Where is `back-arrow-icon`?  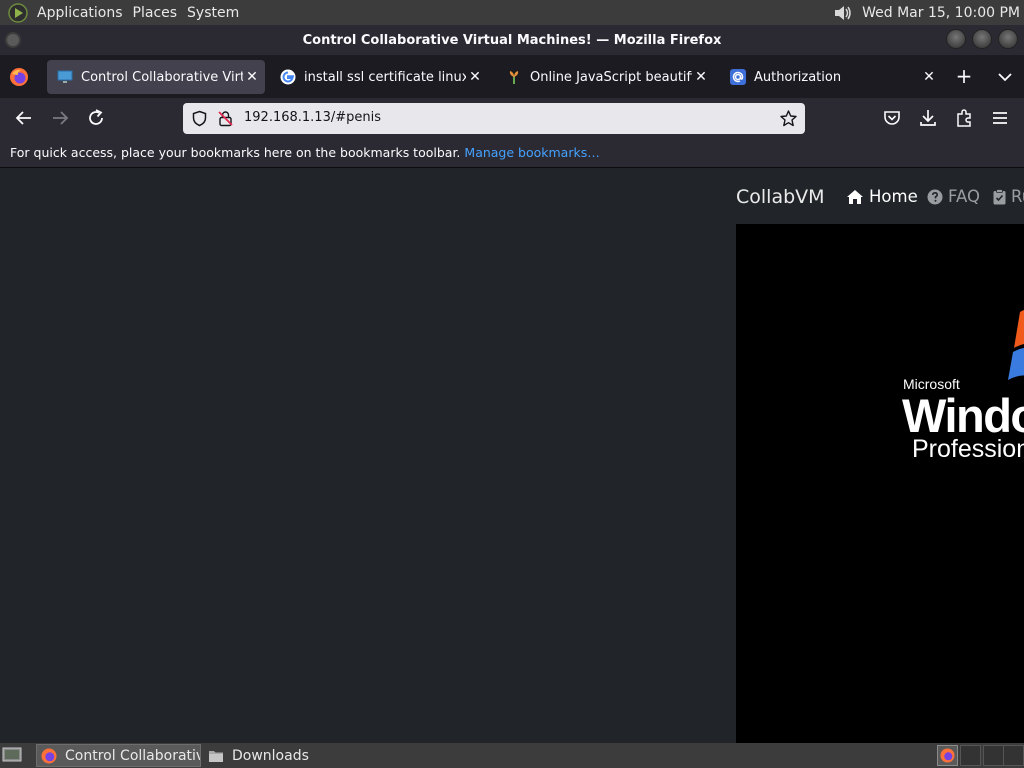 back-arrow-icon is located at coordinates (24, 118).